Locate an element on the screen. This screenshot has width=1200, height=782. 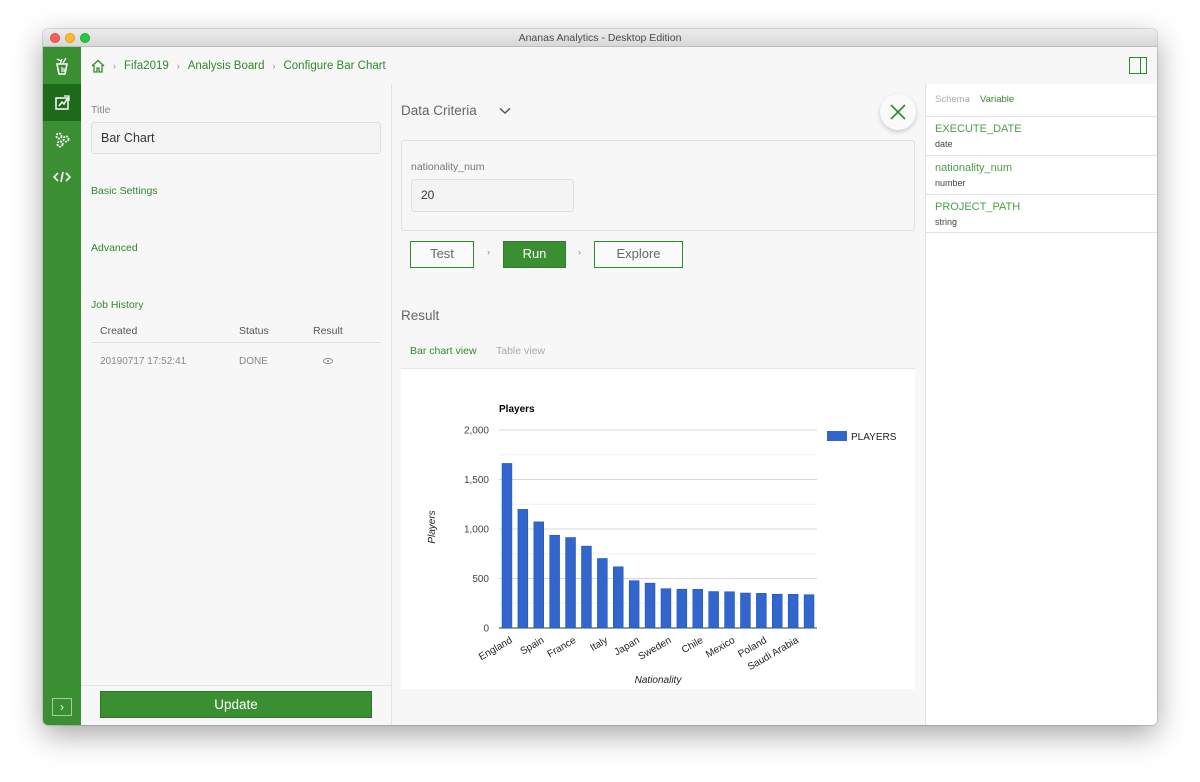
data-criteria-title: Data Criteria is located at coordinates (439, 110).